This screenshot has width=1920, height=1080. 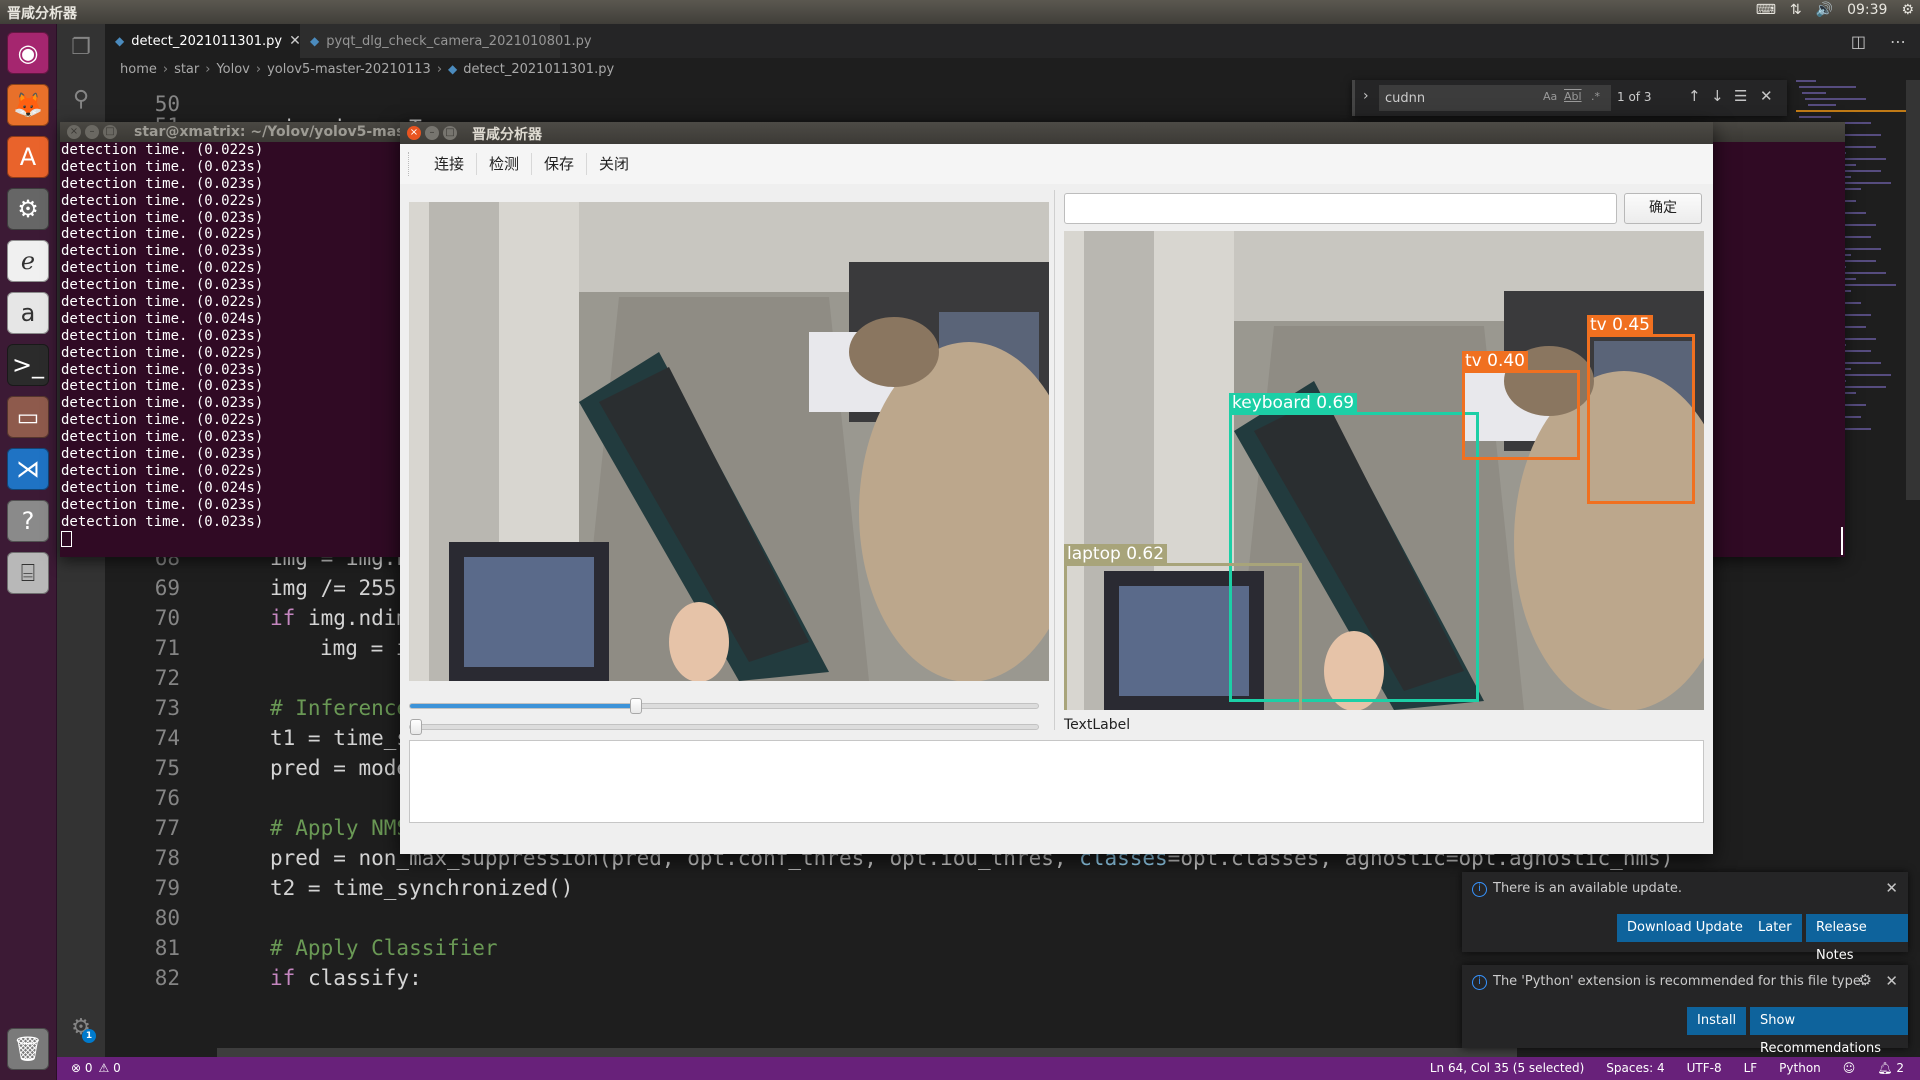 I want to click on launcher-document-viewer-icon: ℯ, so click(x=28, y=261).